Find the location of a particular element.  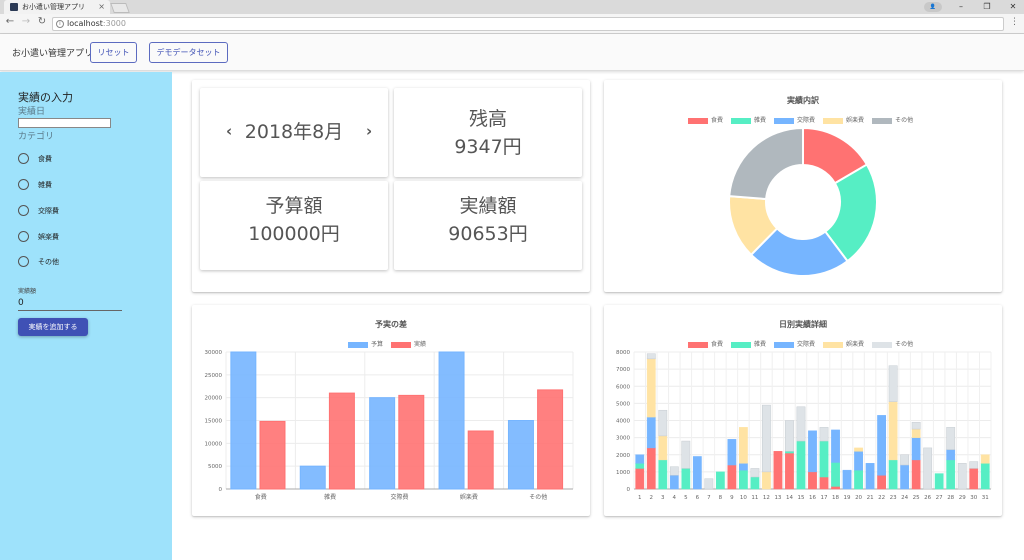

radio-entertainment: 娯楽費 is located at coordinates (38, 238).